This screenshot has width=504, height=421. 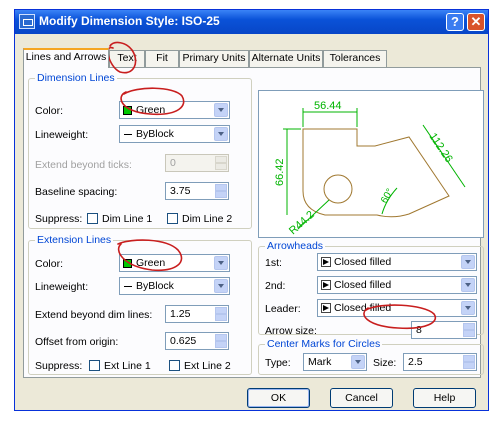 What do you see at coordinates (275, 286) in the screenshot?
I see `arrow-second-label: 2nd:` at bounding box center [275, 286].